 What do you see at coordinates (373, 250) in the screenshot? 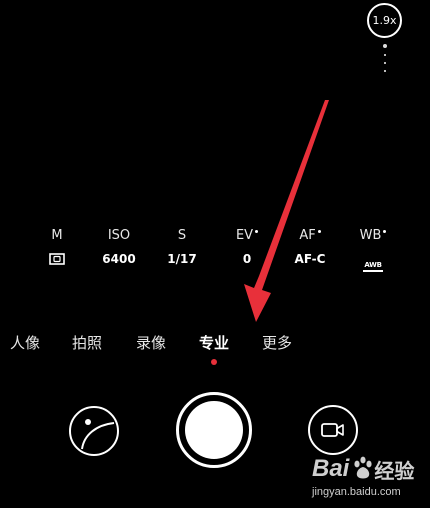
I see `param-white-balance: WB AWB` at bounding box center [373, 250].